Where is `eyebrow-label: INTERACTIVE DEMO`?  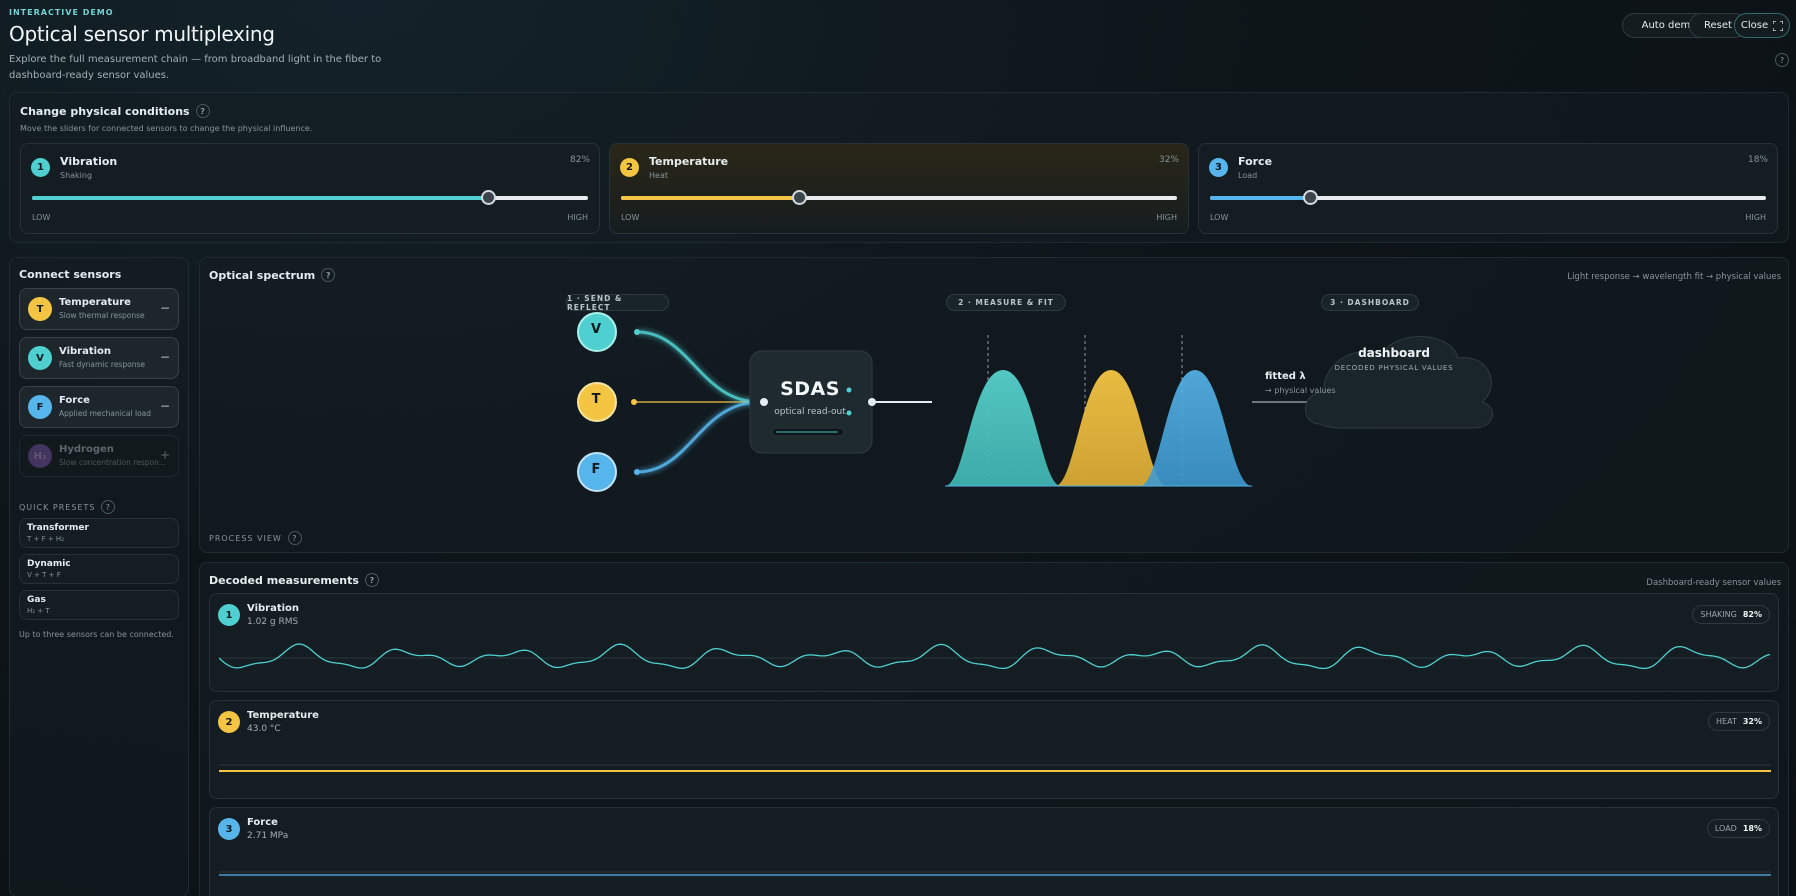 eyebrow-label: INTERACTIVE DEMO is located at coordinates (61, 12).